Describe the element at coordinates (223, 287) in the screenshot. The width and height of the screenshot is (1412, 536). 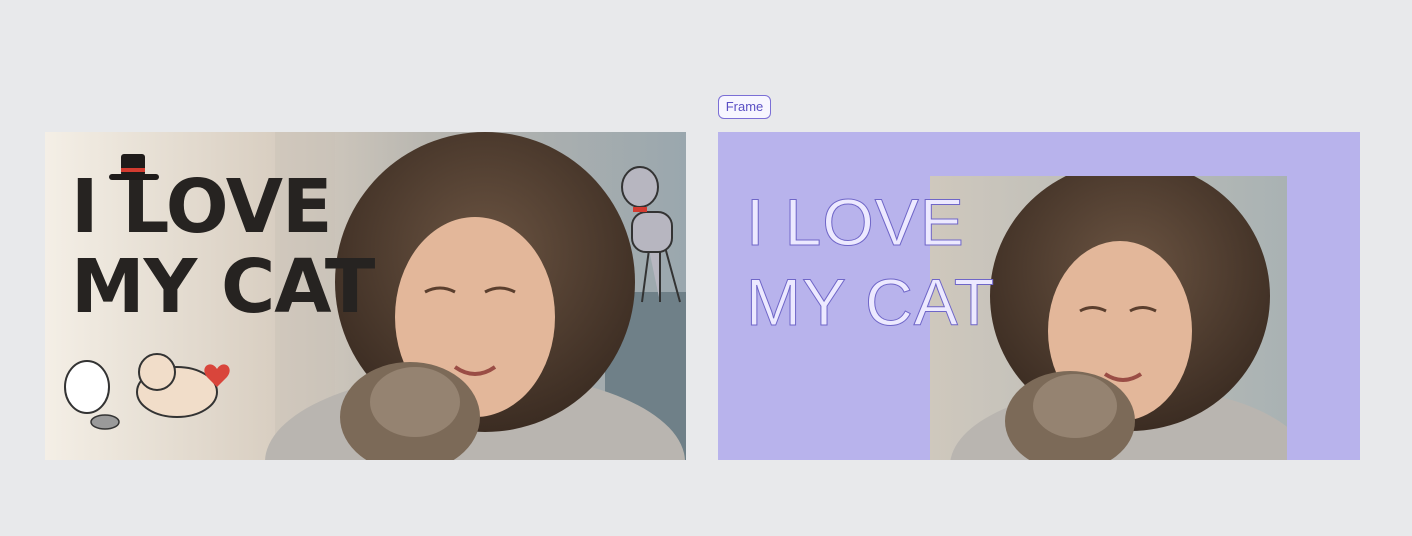
I see `design-title-line2: MY CAT` at that location.